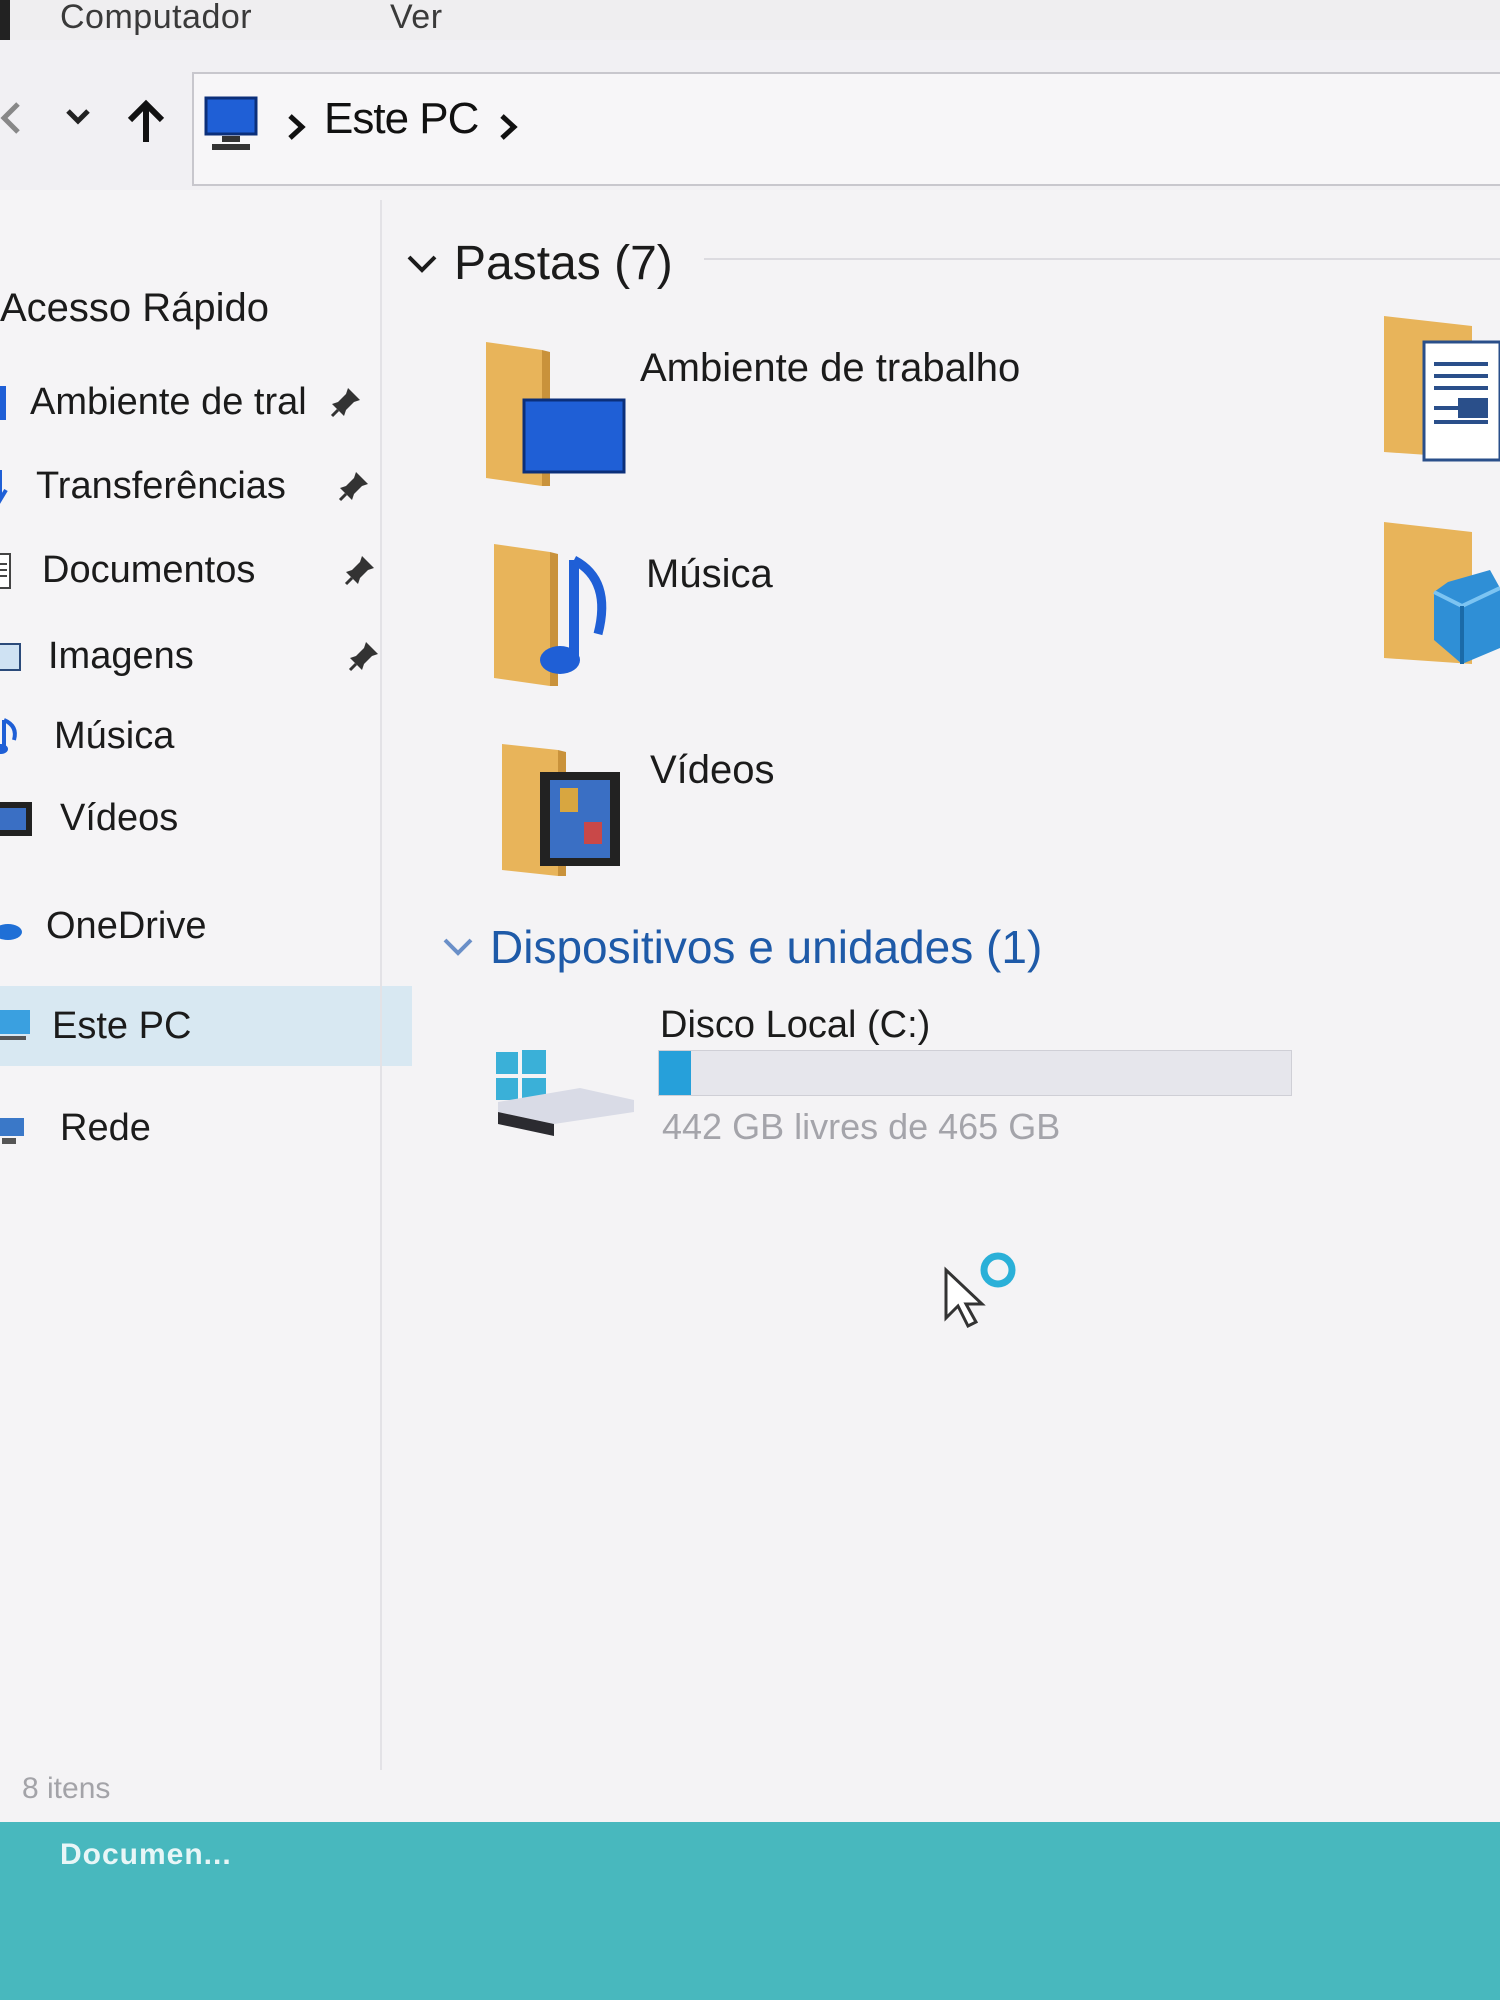 This screenshot has width=1500, height=2000. What do you see at coordinates (206, 1026) in the screenshot?
I see `sidebar-item-este-pc: Este PC` at bounding box center [206, 1026].